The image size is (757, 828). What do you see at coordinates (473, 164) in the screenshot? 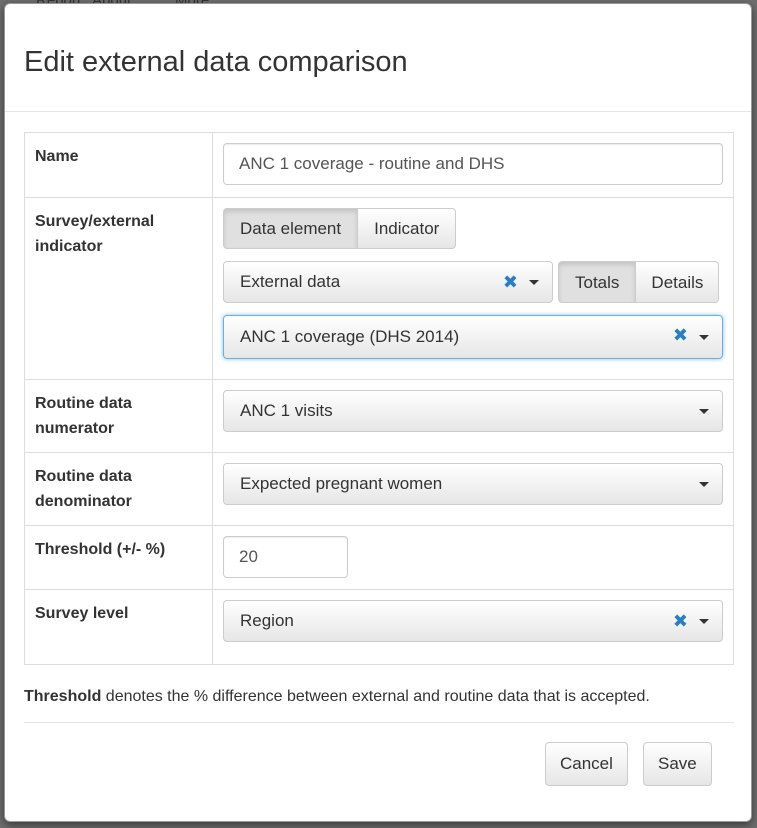
I see `name-input: ANC 1 coverage - routine and DHS` at bounding box center [473, 164].